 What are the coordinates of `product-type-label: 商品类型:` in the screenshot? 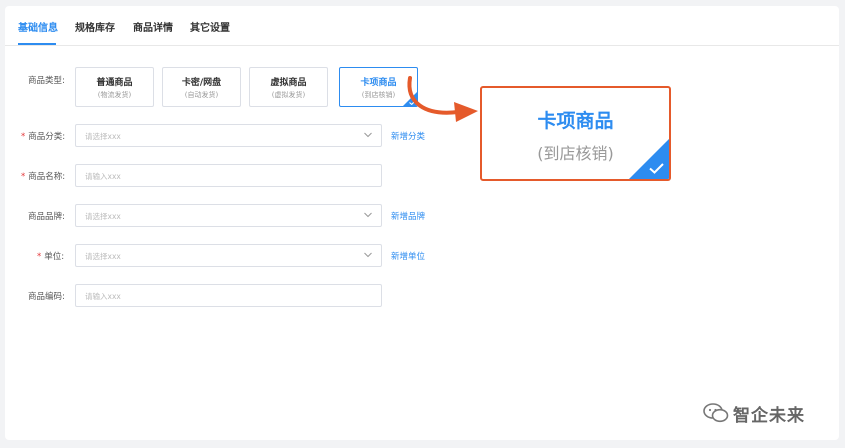 It's located at (46, 81).